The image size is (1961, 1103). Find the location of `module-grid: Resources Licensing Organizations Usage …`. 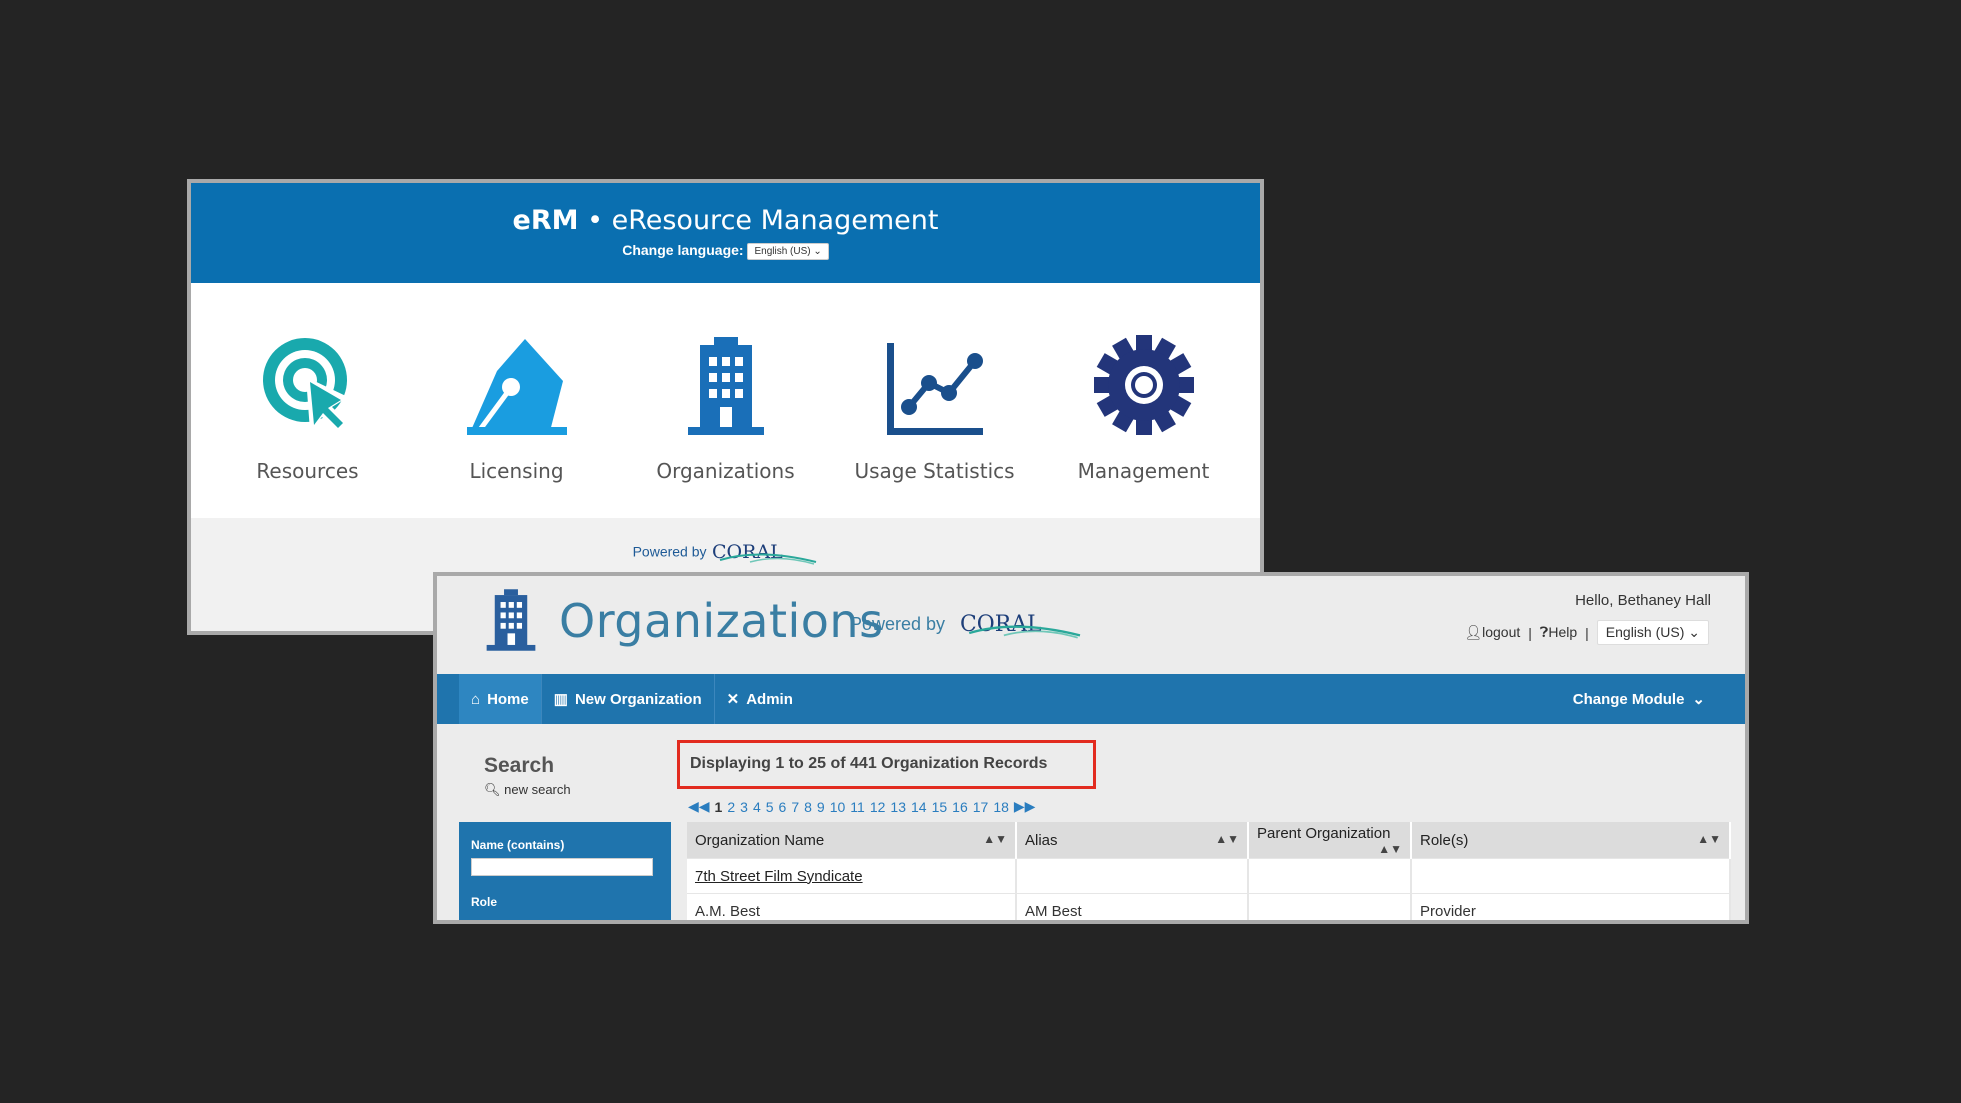

module-grid: Resources Licensing Organizations Usage … is located at coordinates (725, 400).